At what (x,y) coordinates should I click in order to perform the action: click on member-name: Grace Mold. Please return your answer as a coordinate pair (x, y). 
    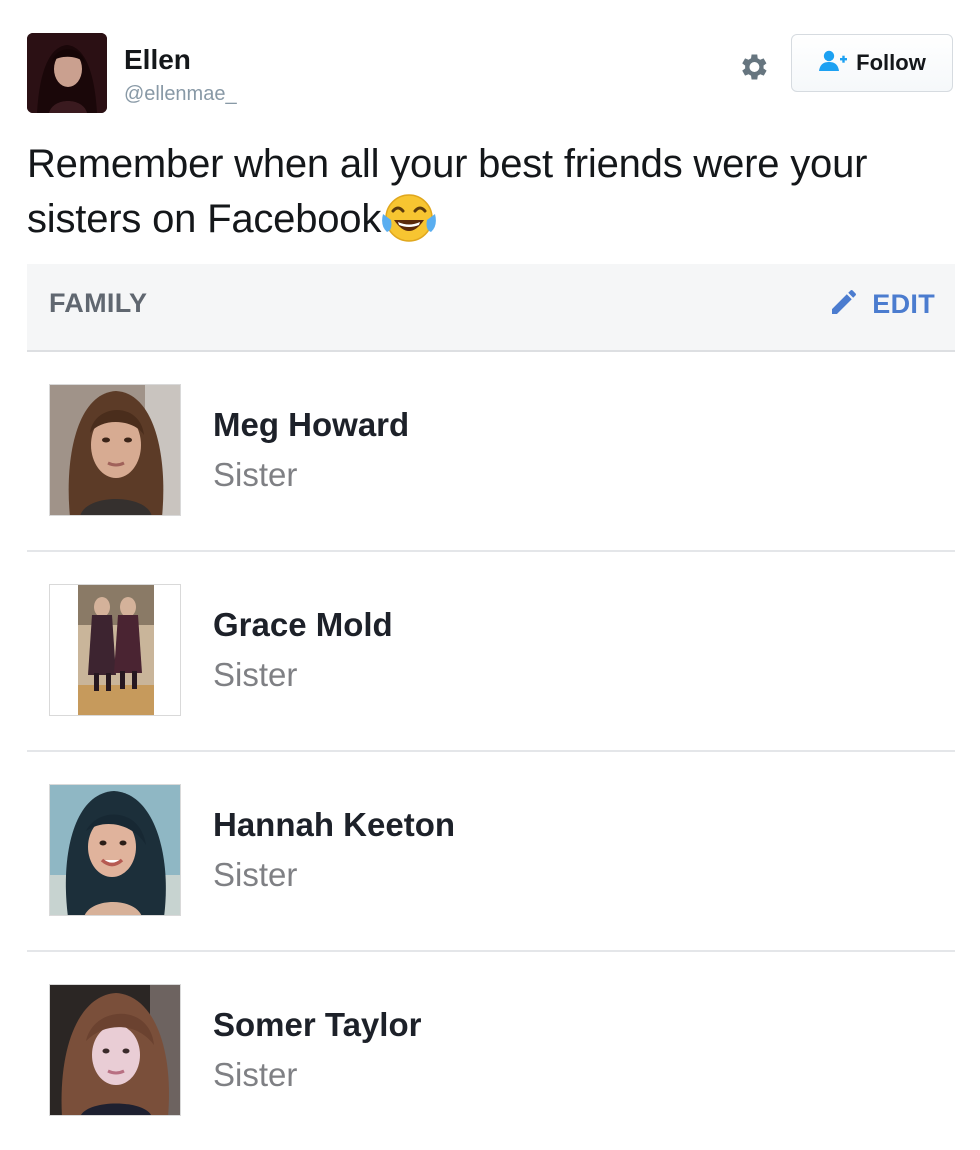
    Looking at the image, I should click on (303, 625).